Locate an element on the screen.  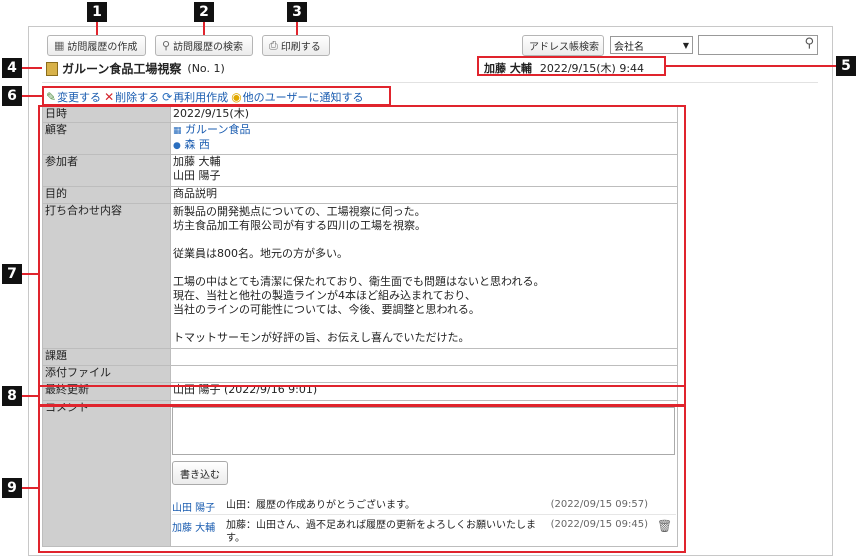
annotation-line-author is located at coordinates (751, 66).